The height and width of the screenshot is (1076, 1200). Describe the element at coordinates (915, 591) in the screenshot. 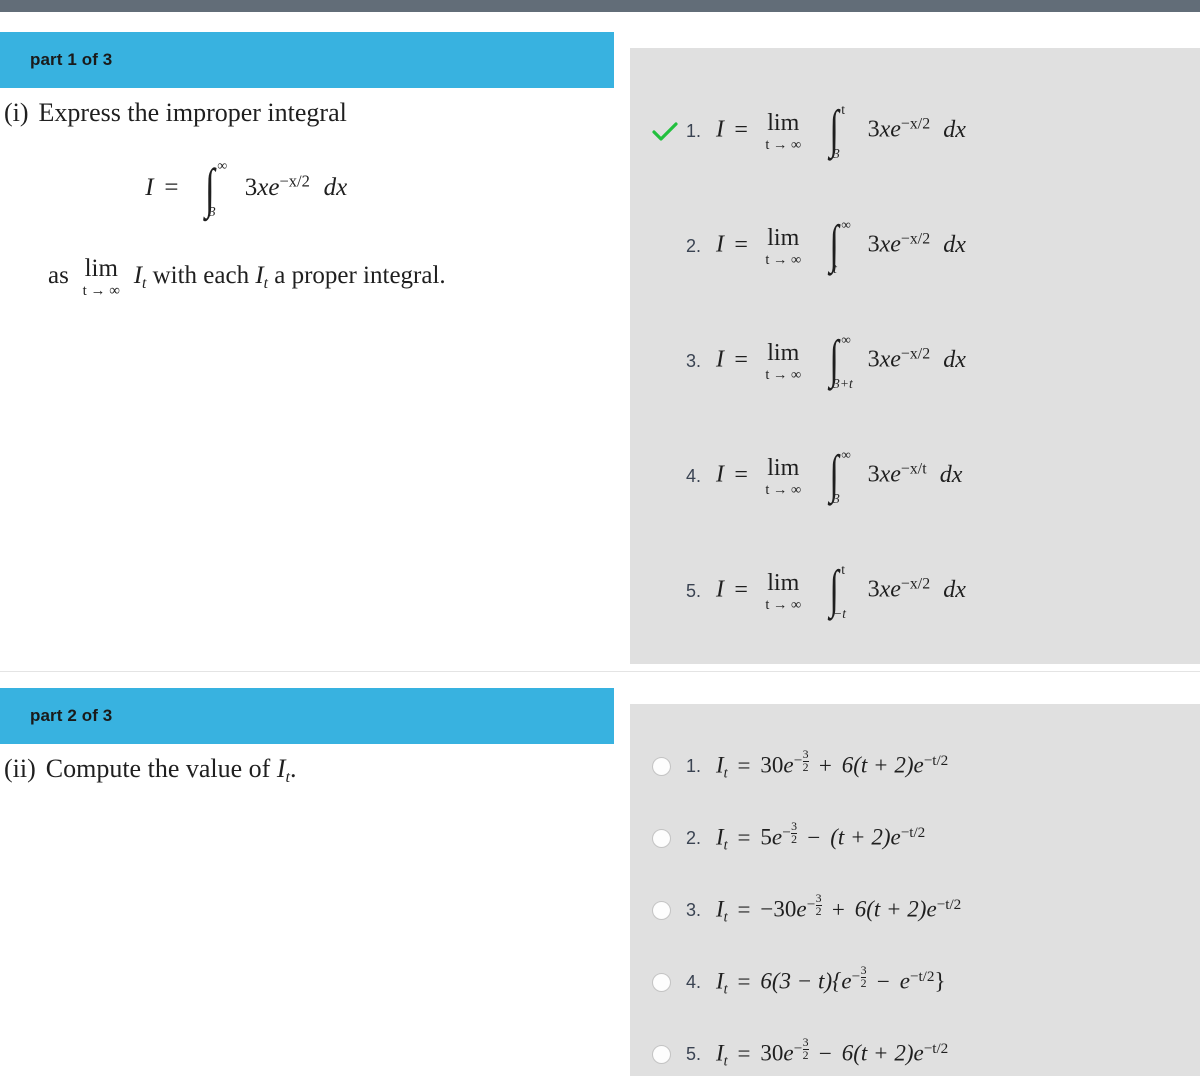

I see `part-1-option-5: 5. I = lim t → ∞ ∫ t −t 3xe−x/2 dx` at that location.